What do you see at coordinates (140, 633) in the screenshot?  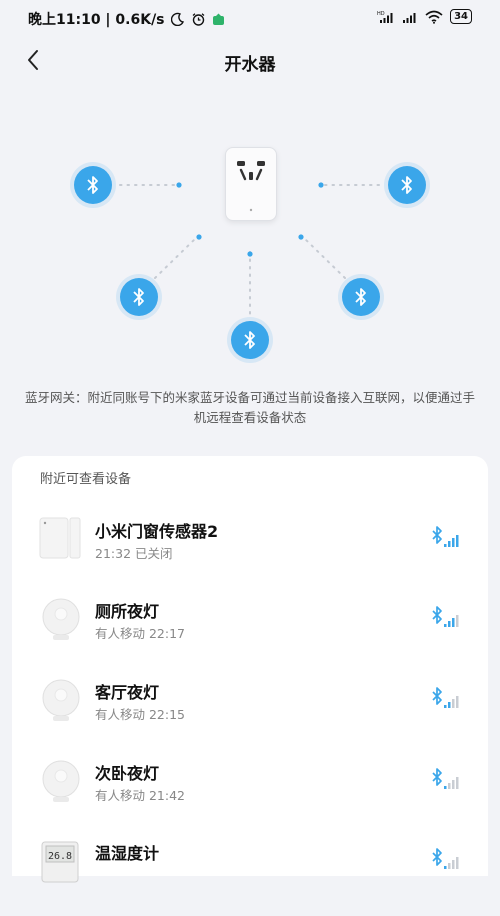 I see `device-status: 有人移动 22:17` at bounding box center [140, 633].